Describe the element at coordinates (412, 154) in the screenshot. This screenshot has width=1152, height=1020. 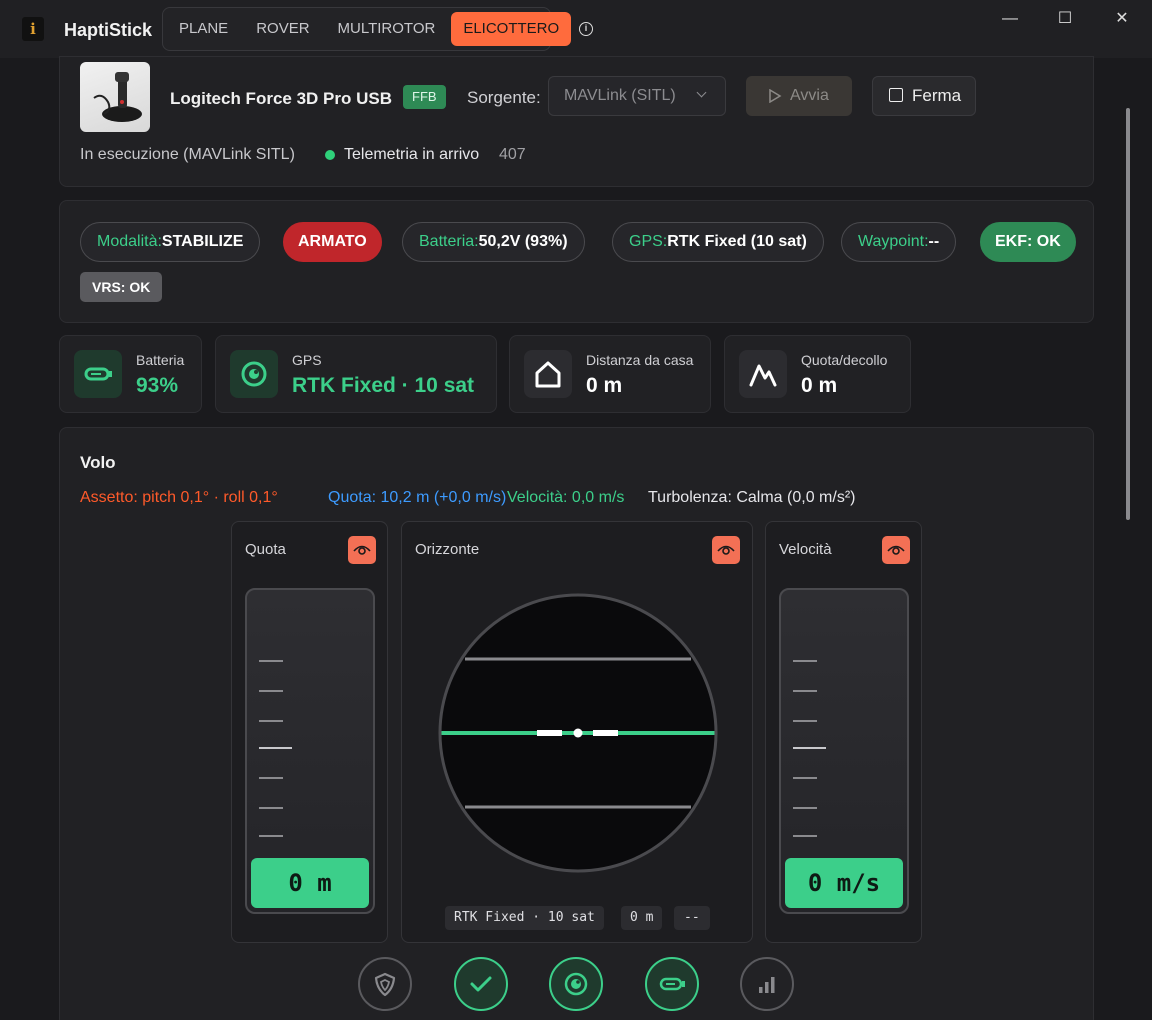
I see `telemetry-label: Telemetria in arrivo` at that location.